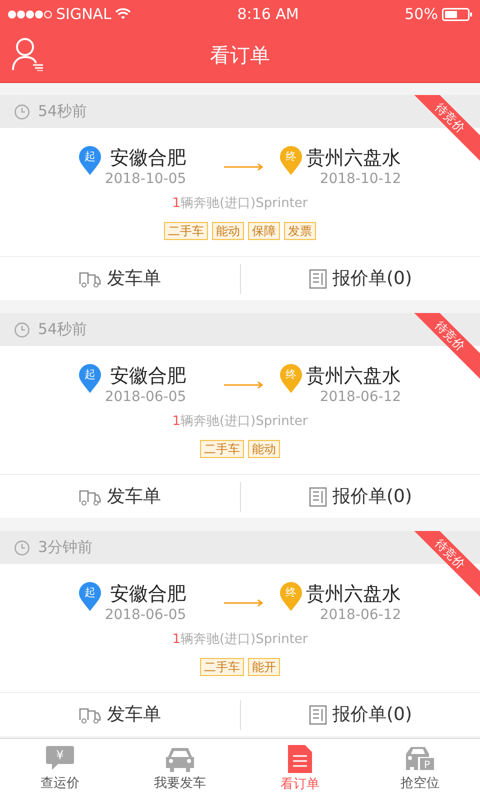 This screenshot has height=800, width=480. I want to click on battery-percent: 50%, so click(421, 14).